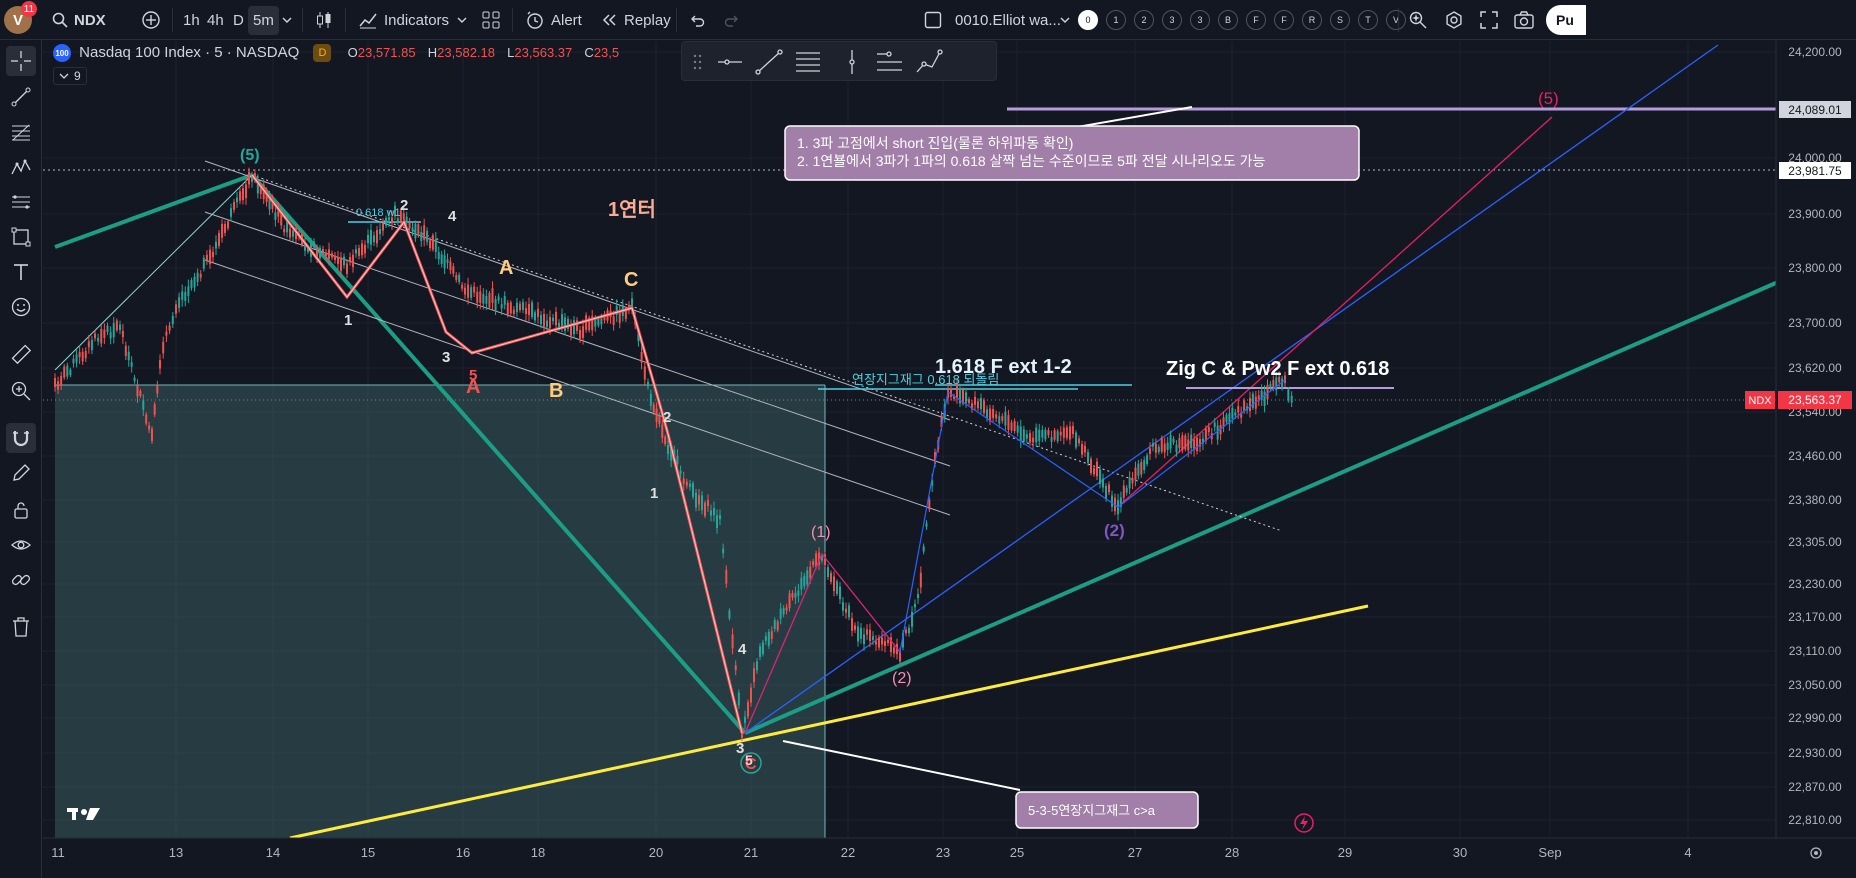 The height and width of the screenshot is (878, 1856). I want to click on undo-button, so click(697, 20).